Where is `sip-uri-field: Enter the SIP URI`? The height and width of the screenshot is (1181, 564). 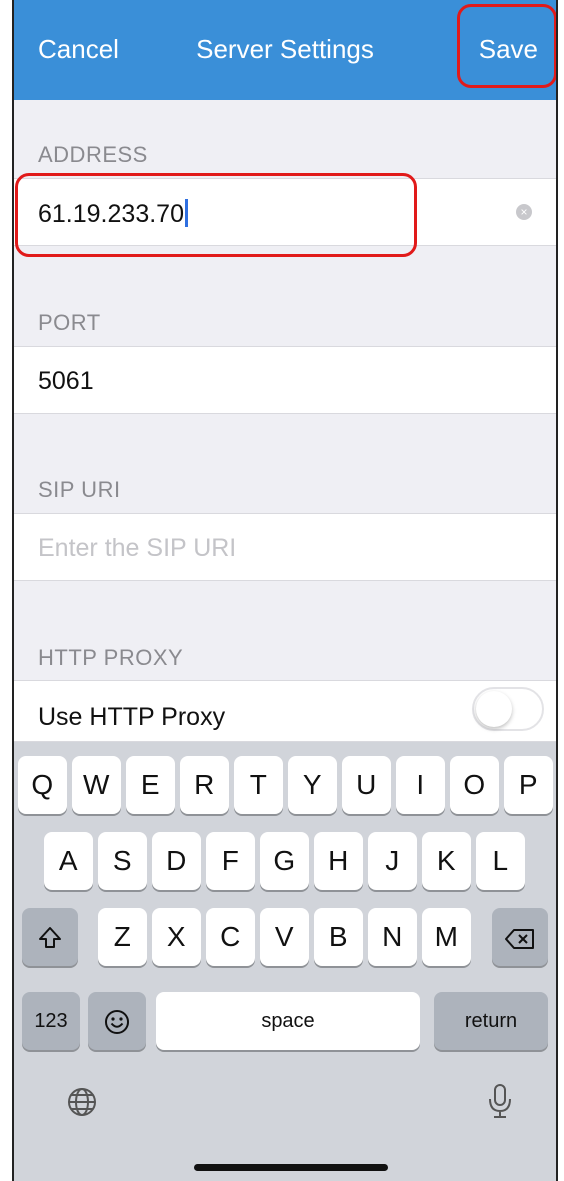 sip-uri-field: Enter the SIP URI is located at coordinates (285, 547).